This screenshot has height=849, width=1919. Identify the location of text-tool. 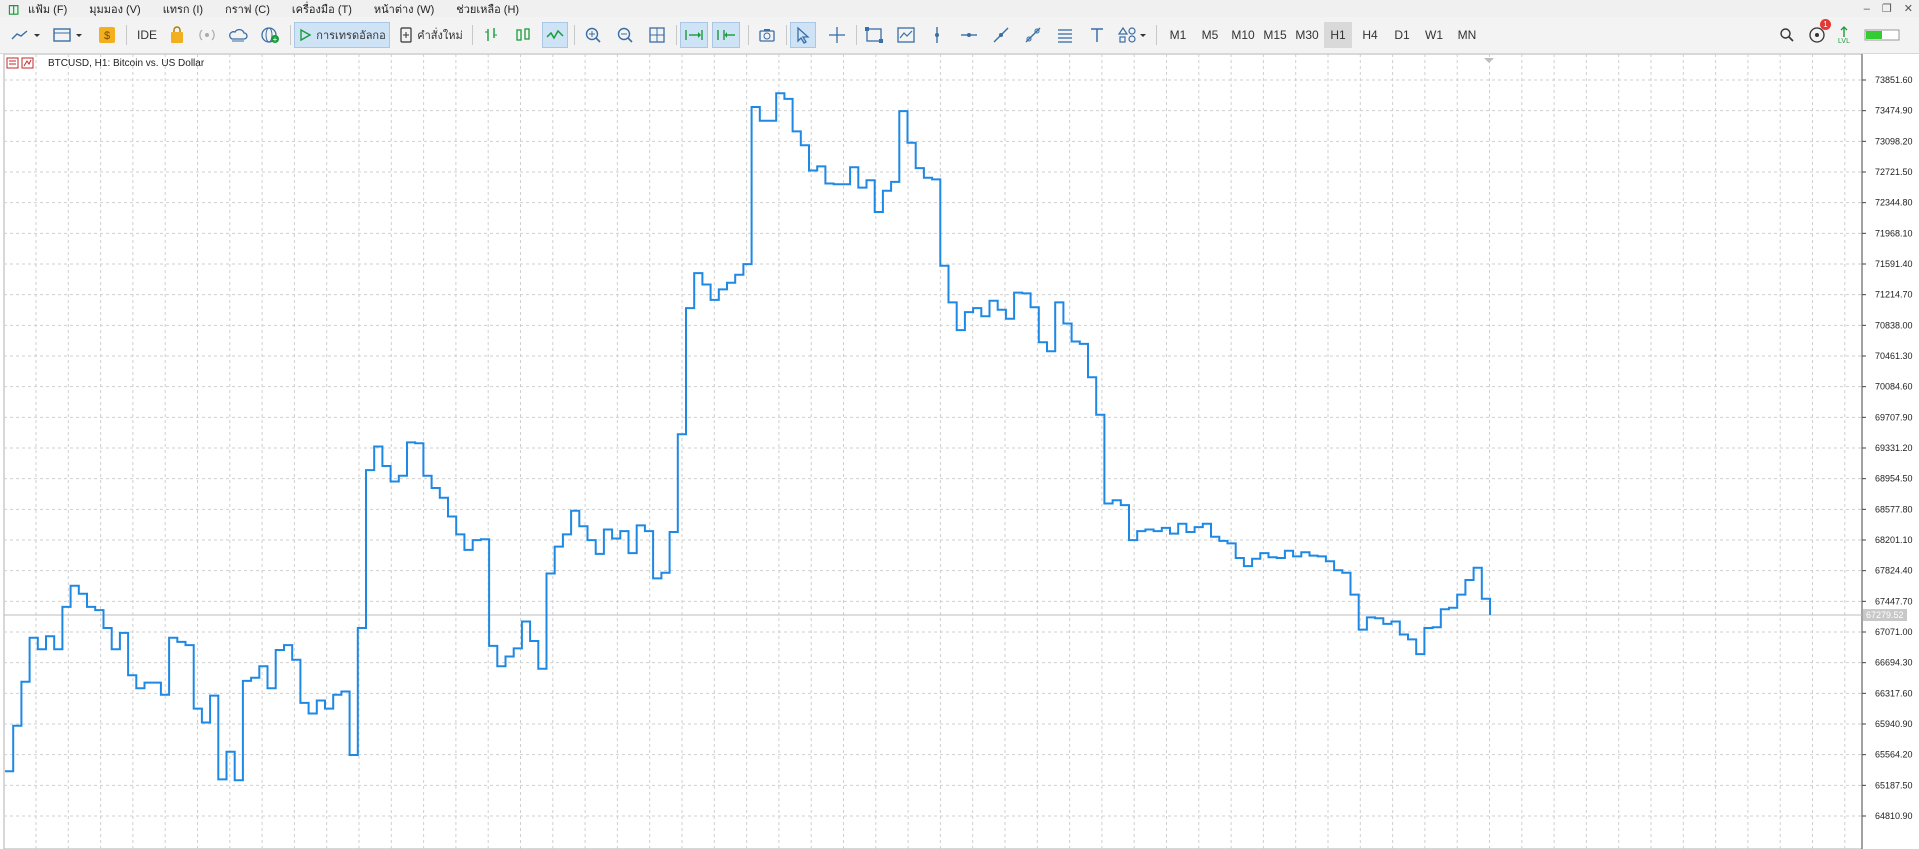
(1097, 35).